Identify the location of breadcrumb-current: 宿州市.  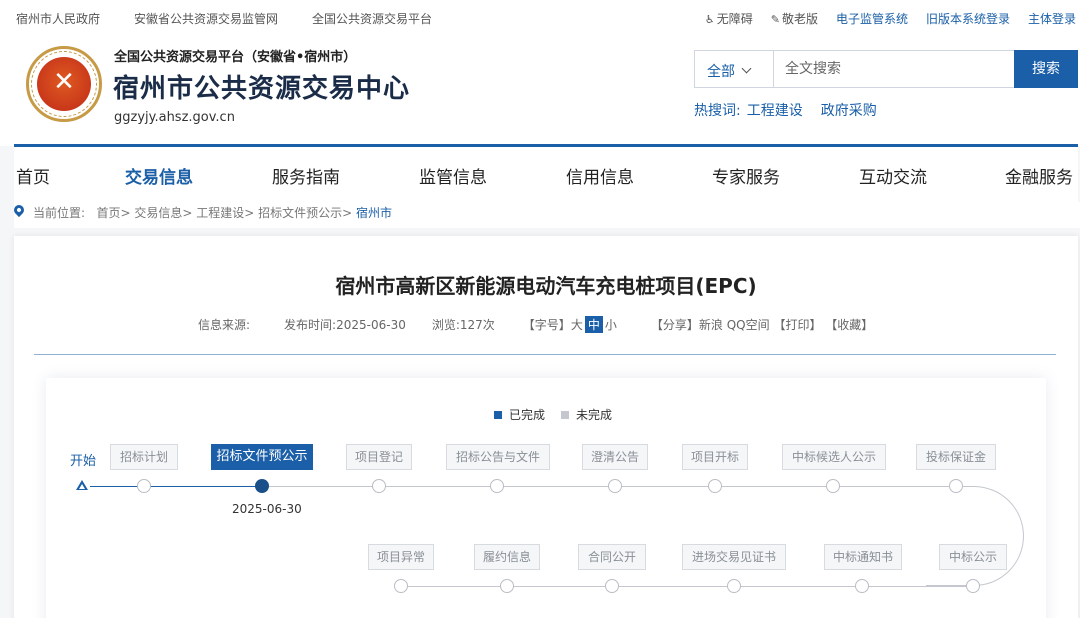
(374, 213).